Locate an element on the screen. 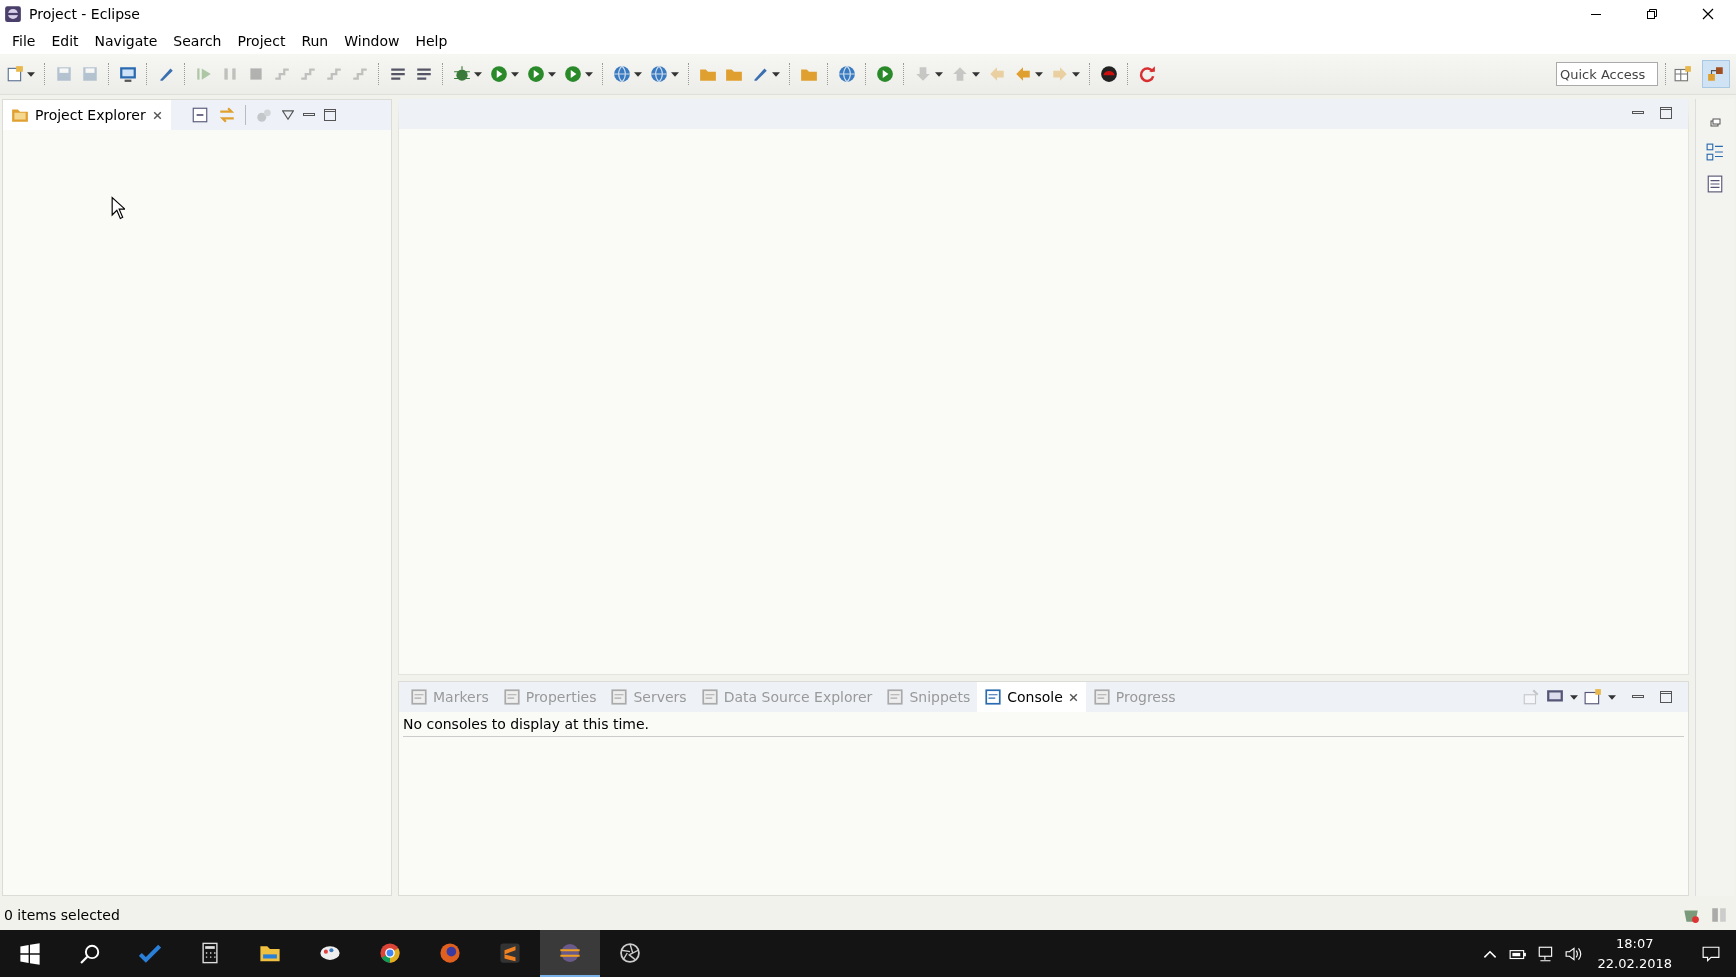  sphere-icon is located at coordinates (570, 952).